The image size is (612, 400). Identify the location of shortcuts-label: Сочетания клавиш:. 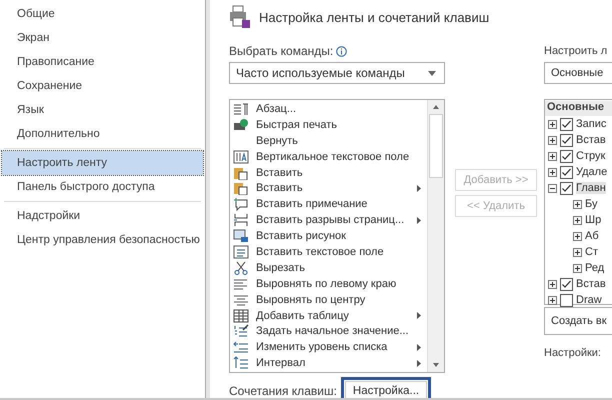
(283, 391).